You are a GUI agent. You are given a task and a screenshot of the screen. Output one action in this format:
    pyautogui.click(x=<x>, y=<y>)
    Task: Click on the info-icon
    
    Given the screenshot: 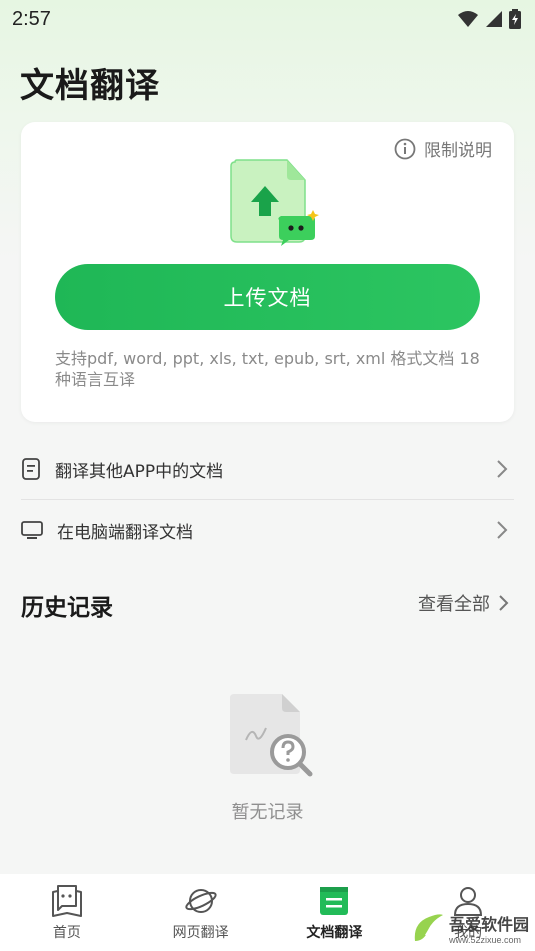 What is the action you would take?
    pyautogui.click(x=405, y=148)
    